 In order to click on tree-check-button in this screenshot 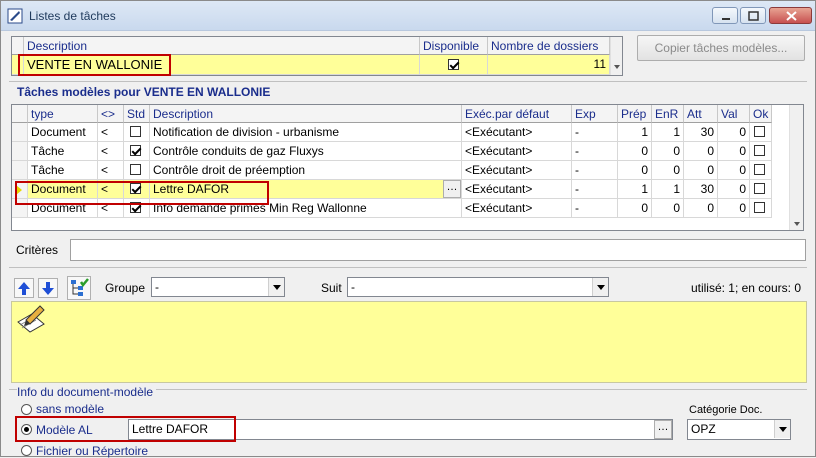, I will do `click(79, 288)`.